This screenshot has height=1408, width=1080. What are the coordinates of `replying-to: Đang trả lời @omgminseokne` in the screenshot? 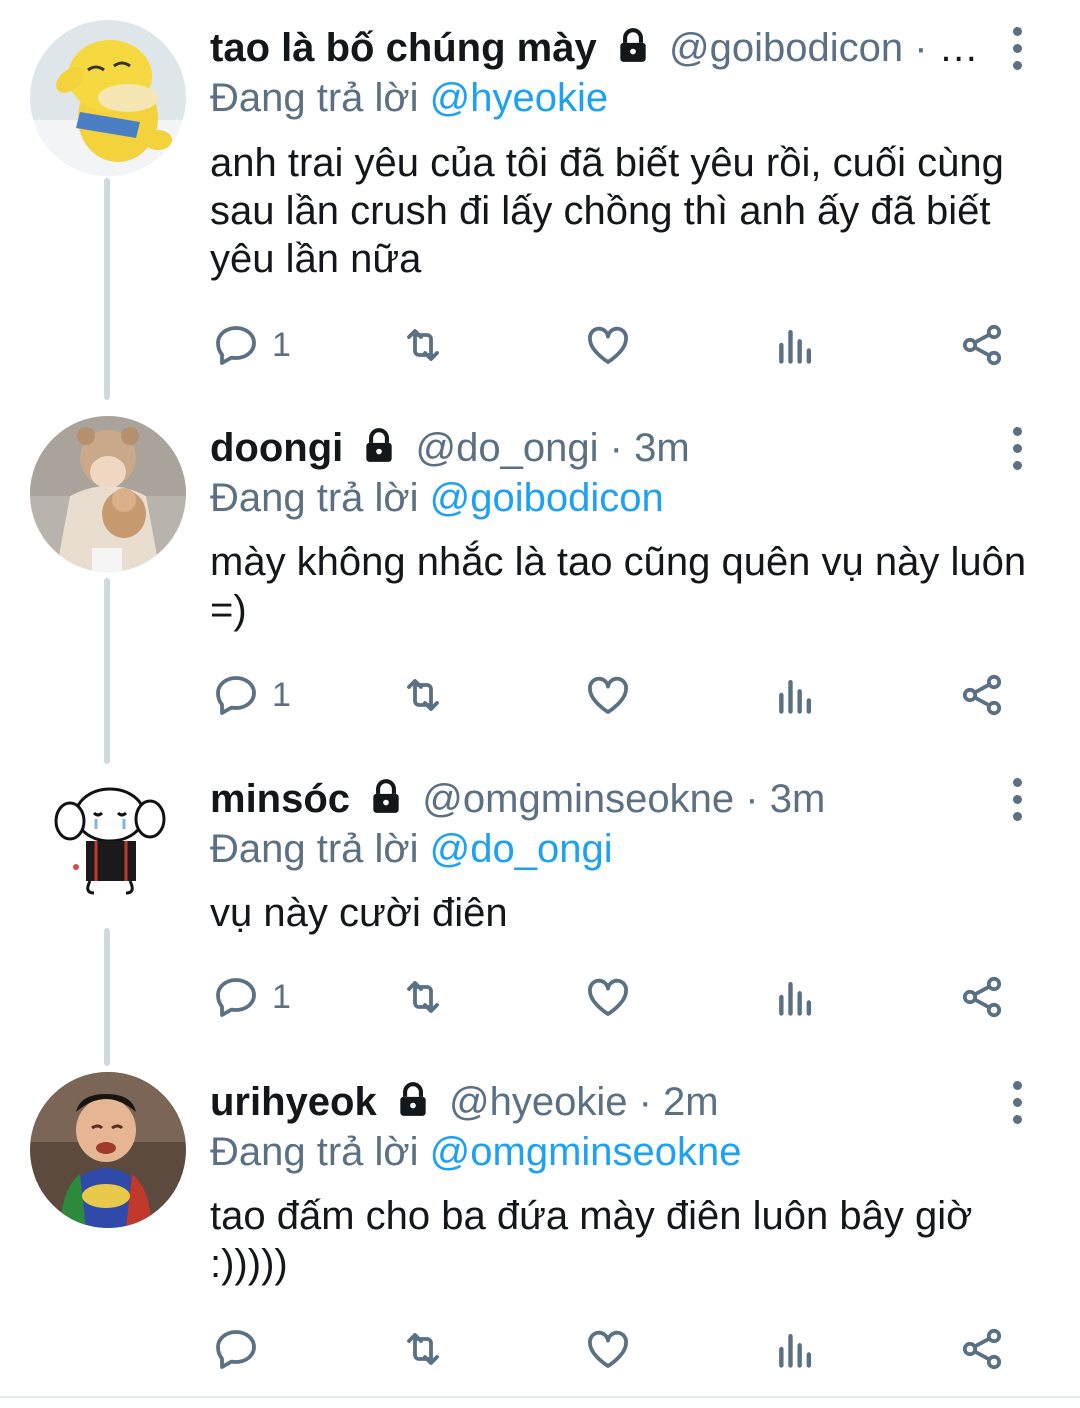 It's located at (476, 1152).